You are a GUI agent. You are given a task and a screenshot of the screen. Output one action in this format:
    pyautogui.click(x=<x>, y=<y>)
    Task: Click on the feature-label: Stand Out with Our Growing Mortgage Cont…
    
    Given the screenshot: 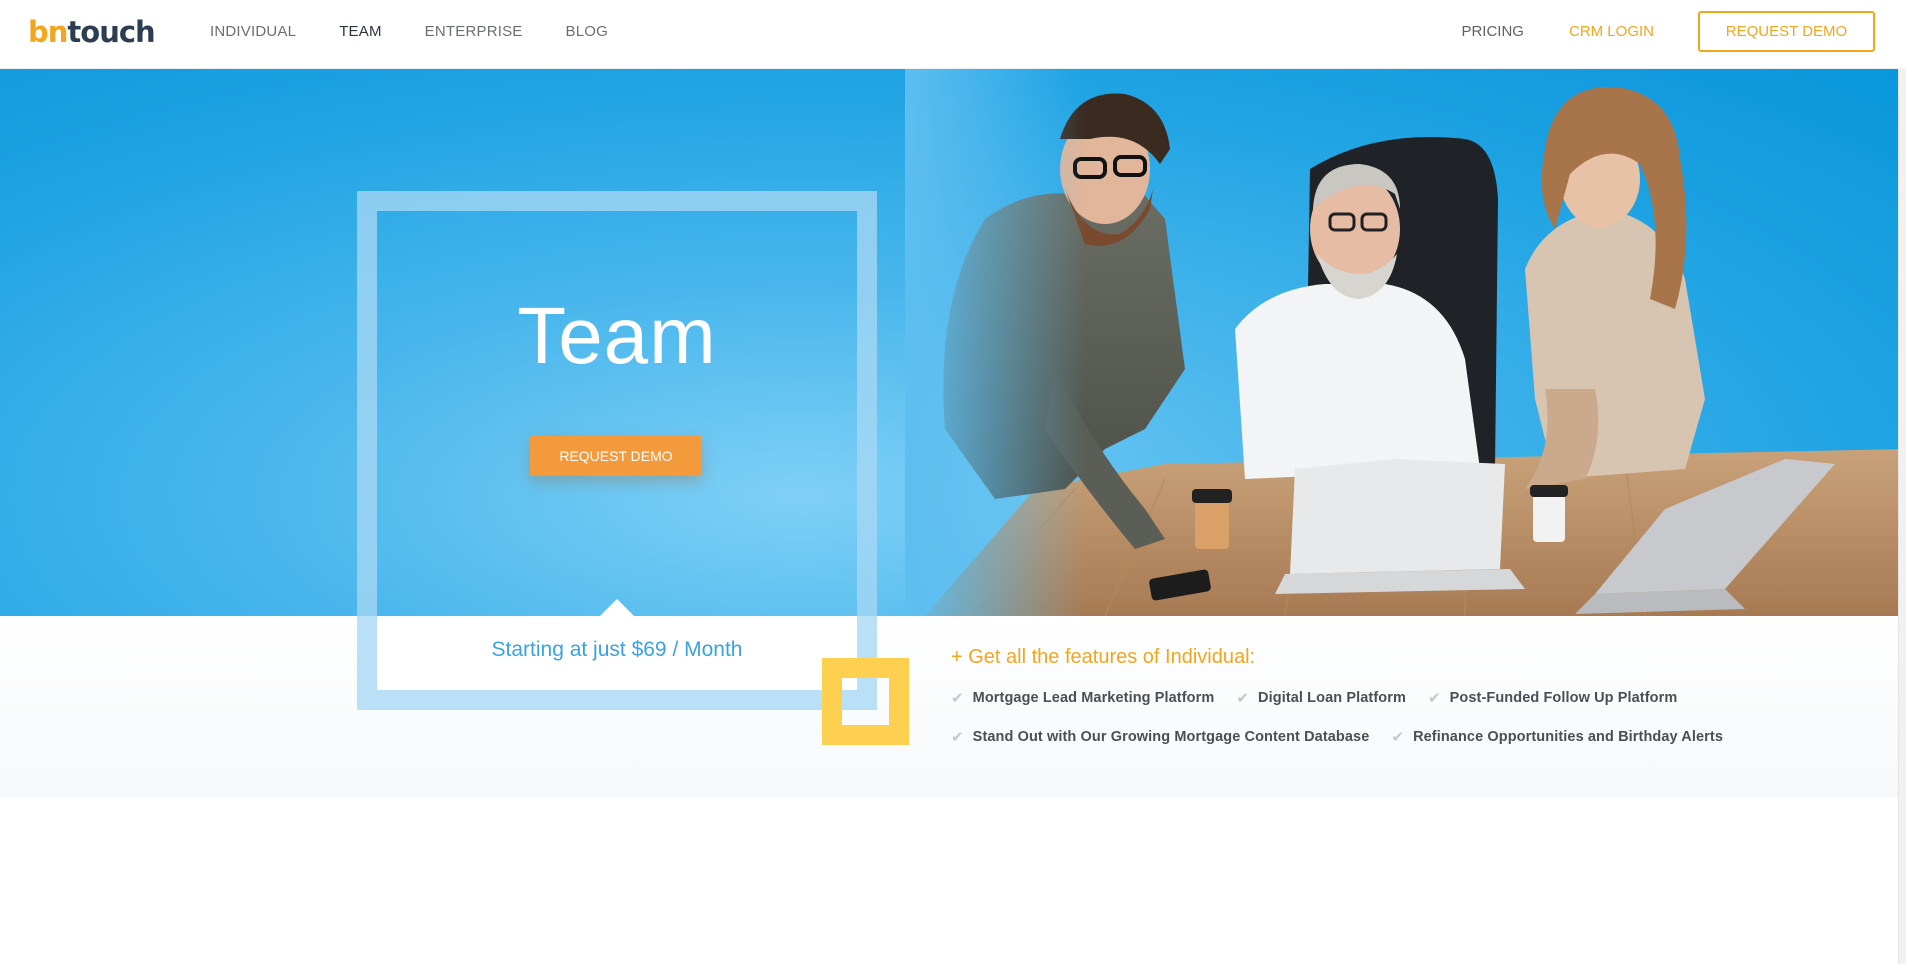 What is the action you would take?
    pyautogui.click(x=1171, y=737)
    